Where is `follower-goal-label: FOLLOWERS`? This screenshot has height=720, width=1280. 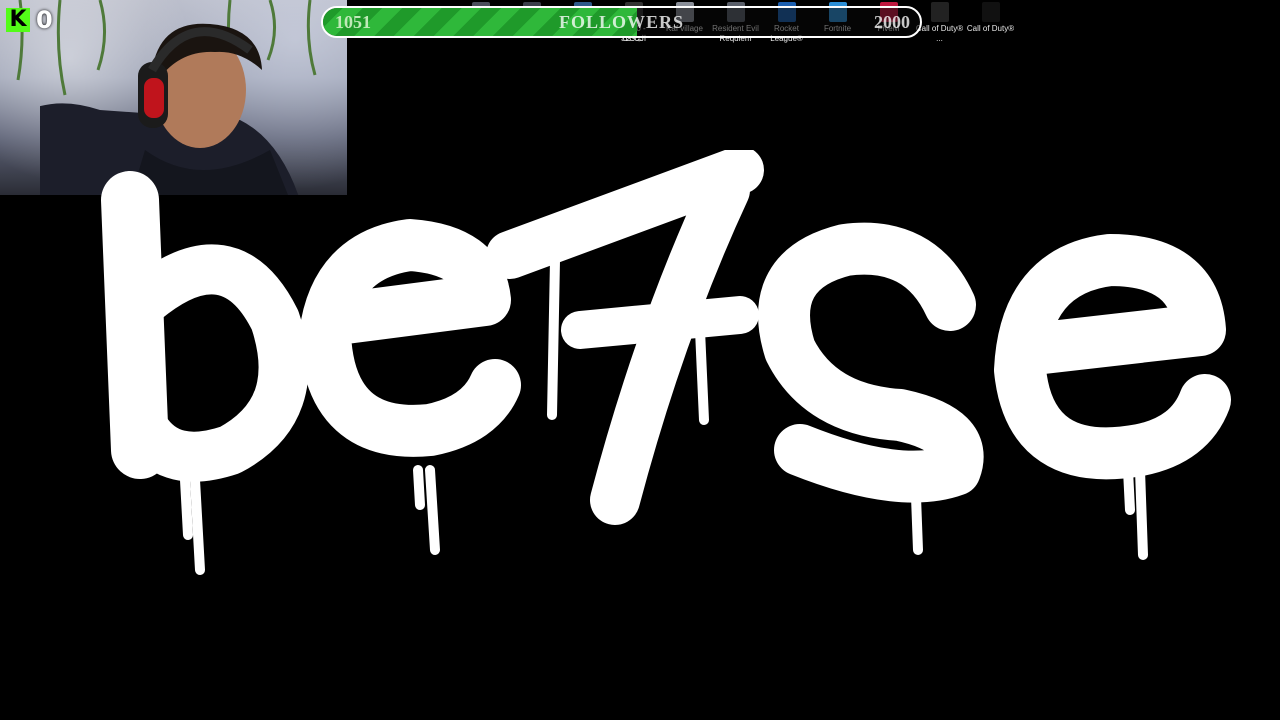 follower-goal-label: FOLLOWERS is located at coordinates (621, 22).